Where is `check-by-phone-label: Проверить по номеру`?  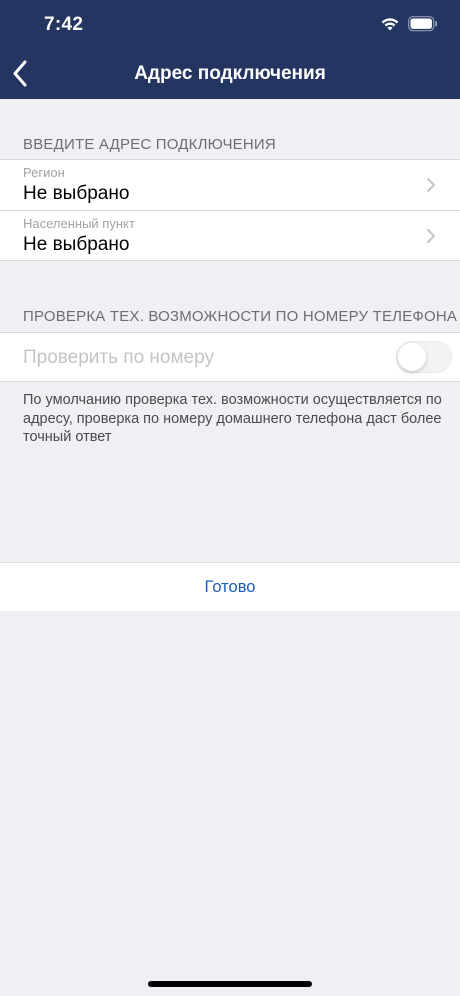 check-by-phone-label: Проверить по номеру is located at coordinates (118, 357).